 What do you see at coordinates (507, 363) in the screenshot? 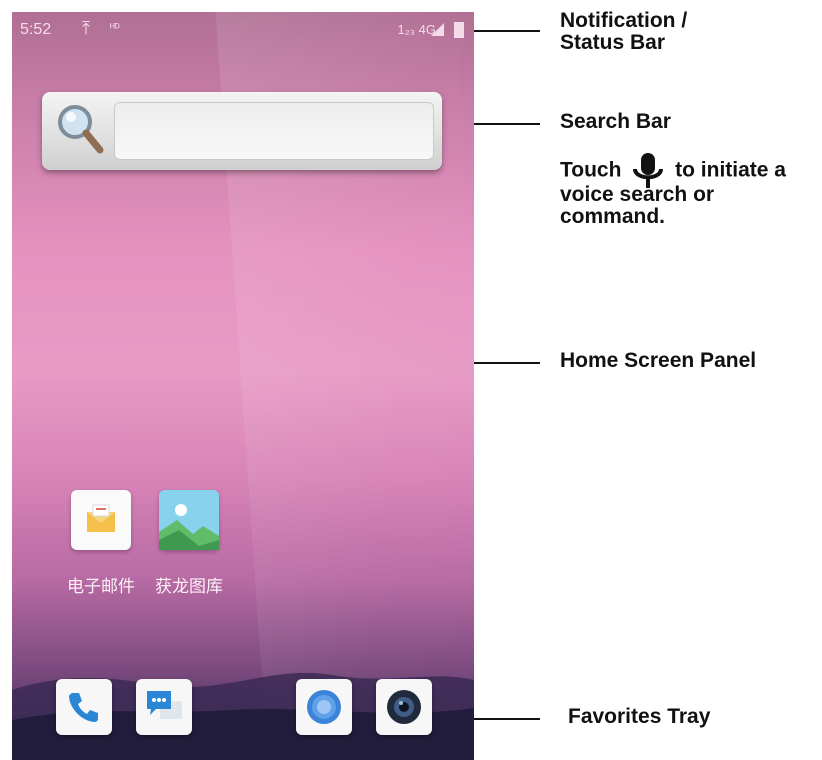
I see `home-panel-callout-line` at bounding box center [507, 363].